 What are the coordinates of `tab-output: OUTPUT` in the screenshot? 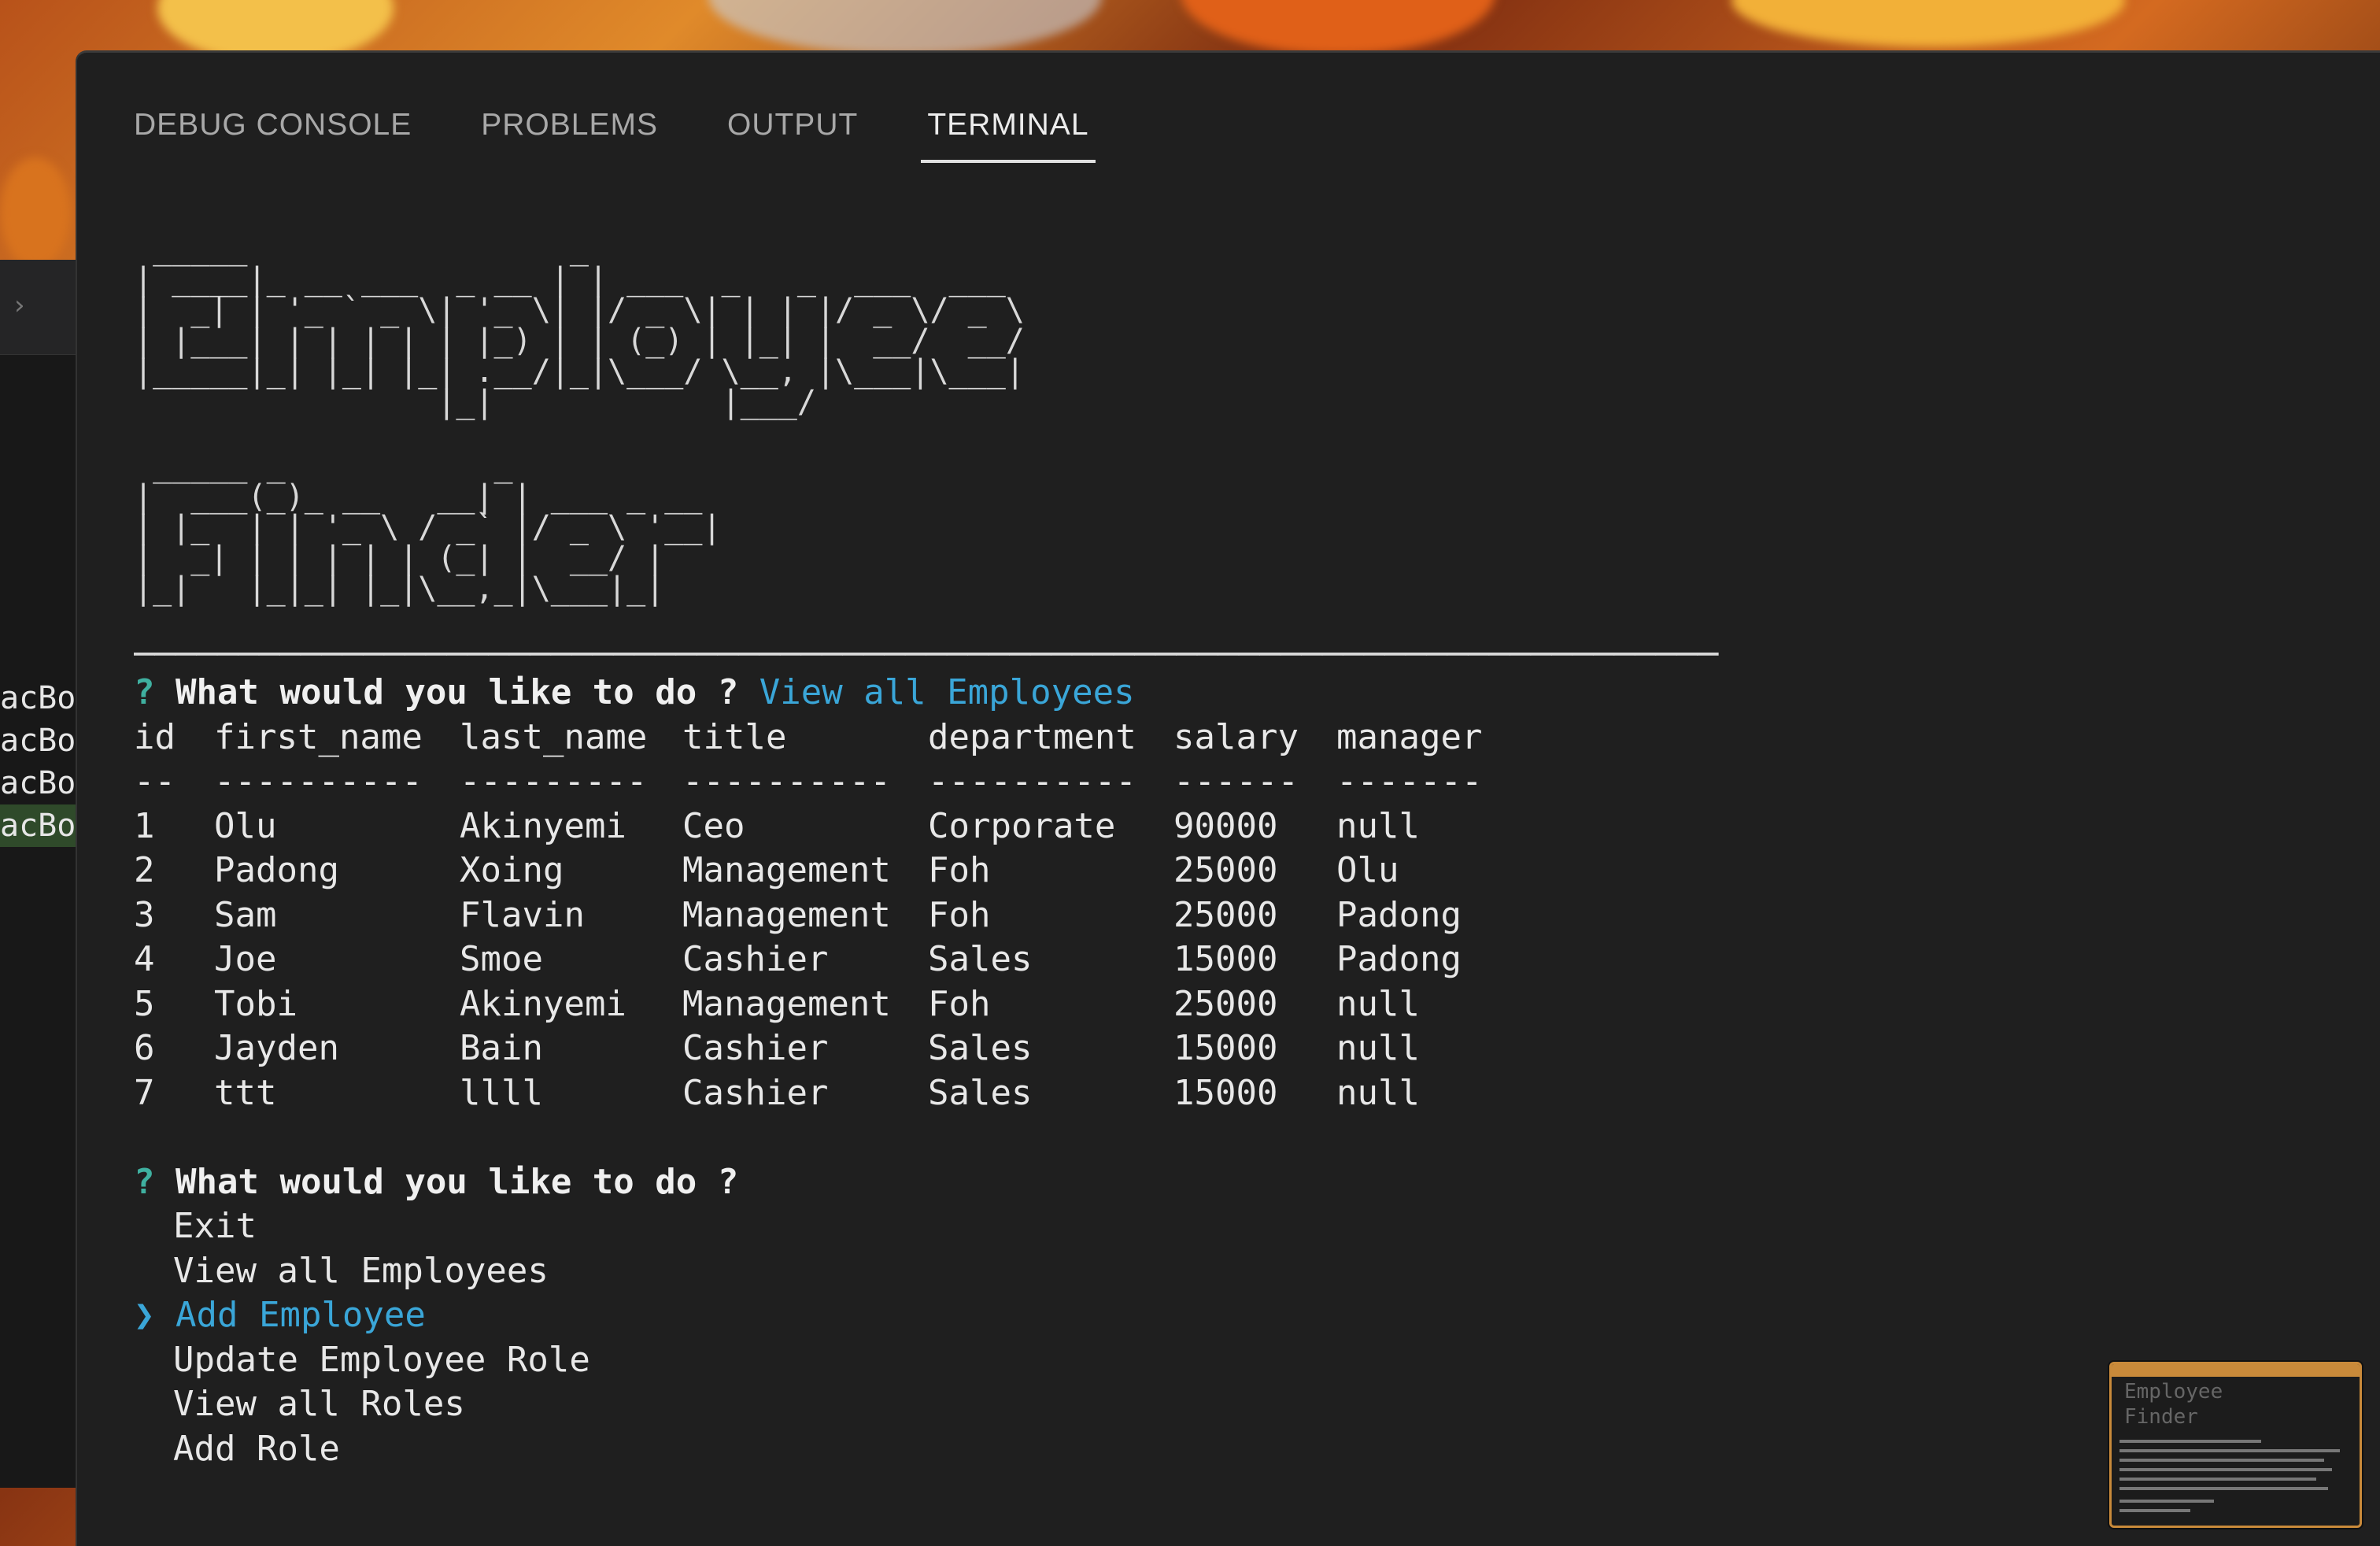 It's located at (792, 135).